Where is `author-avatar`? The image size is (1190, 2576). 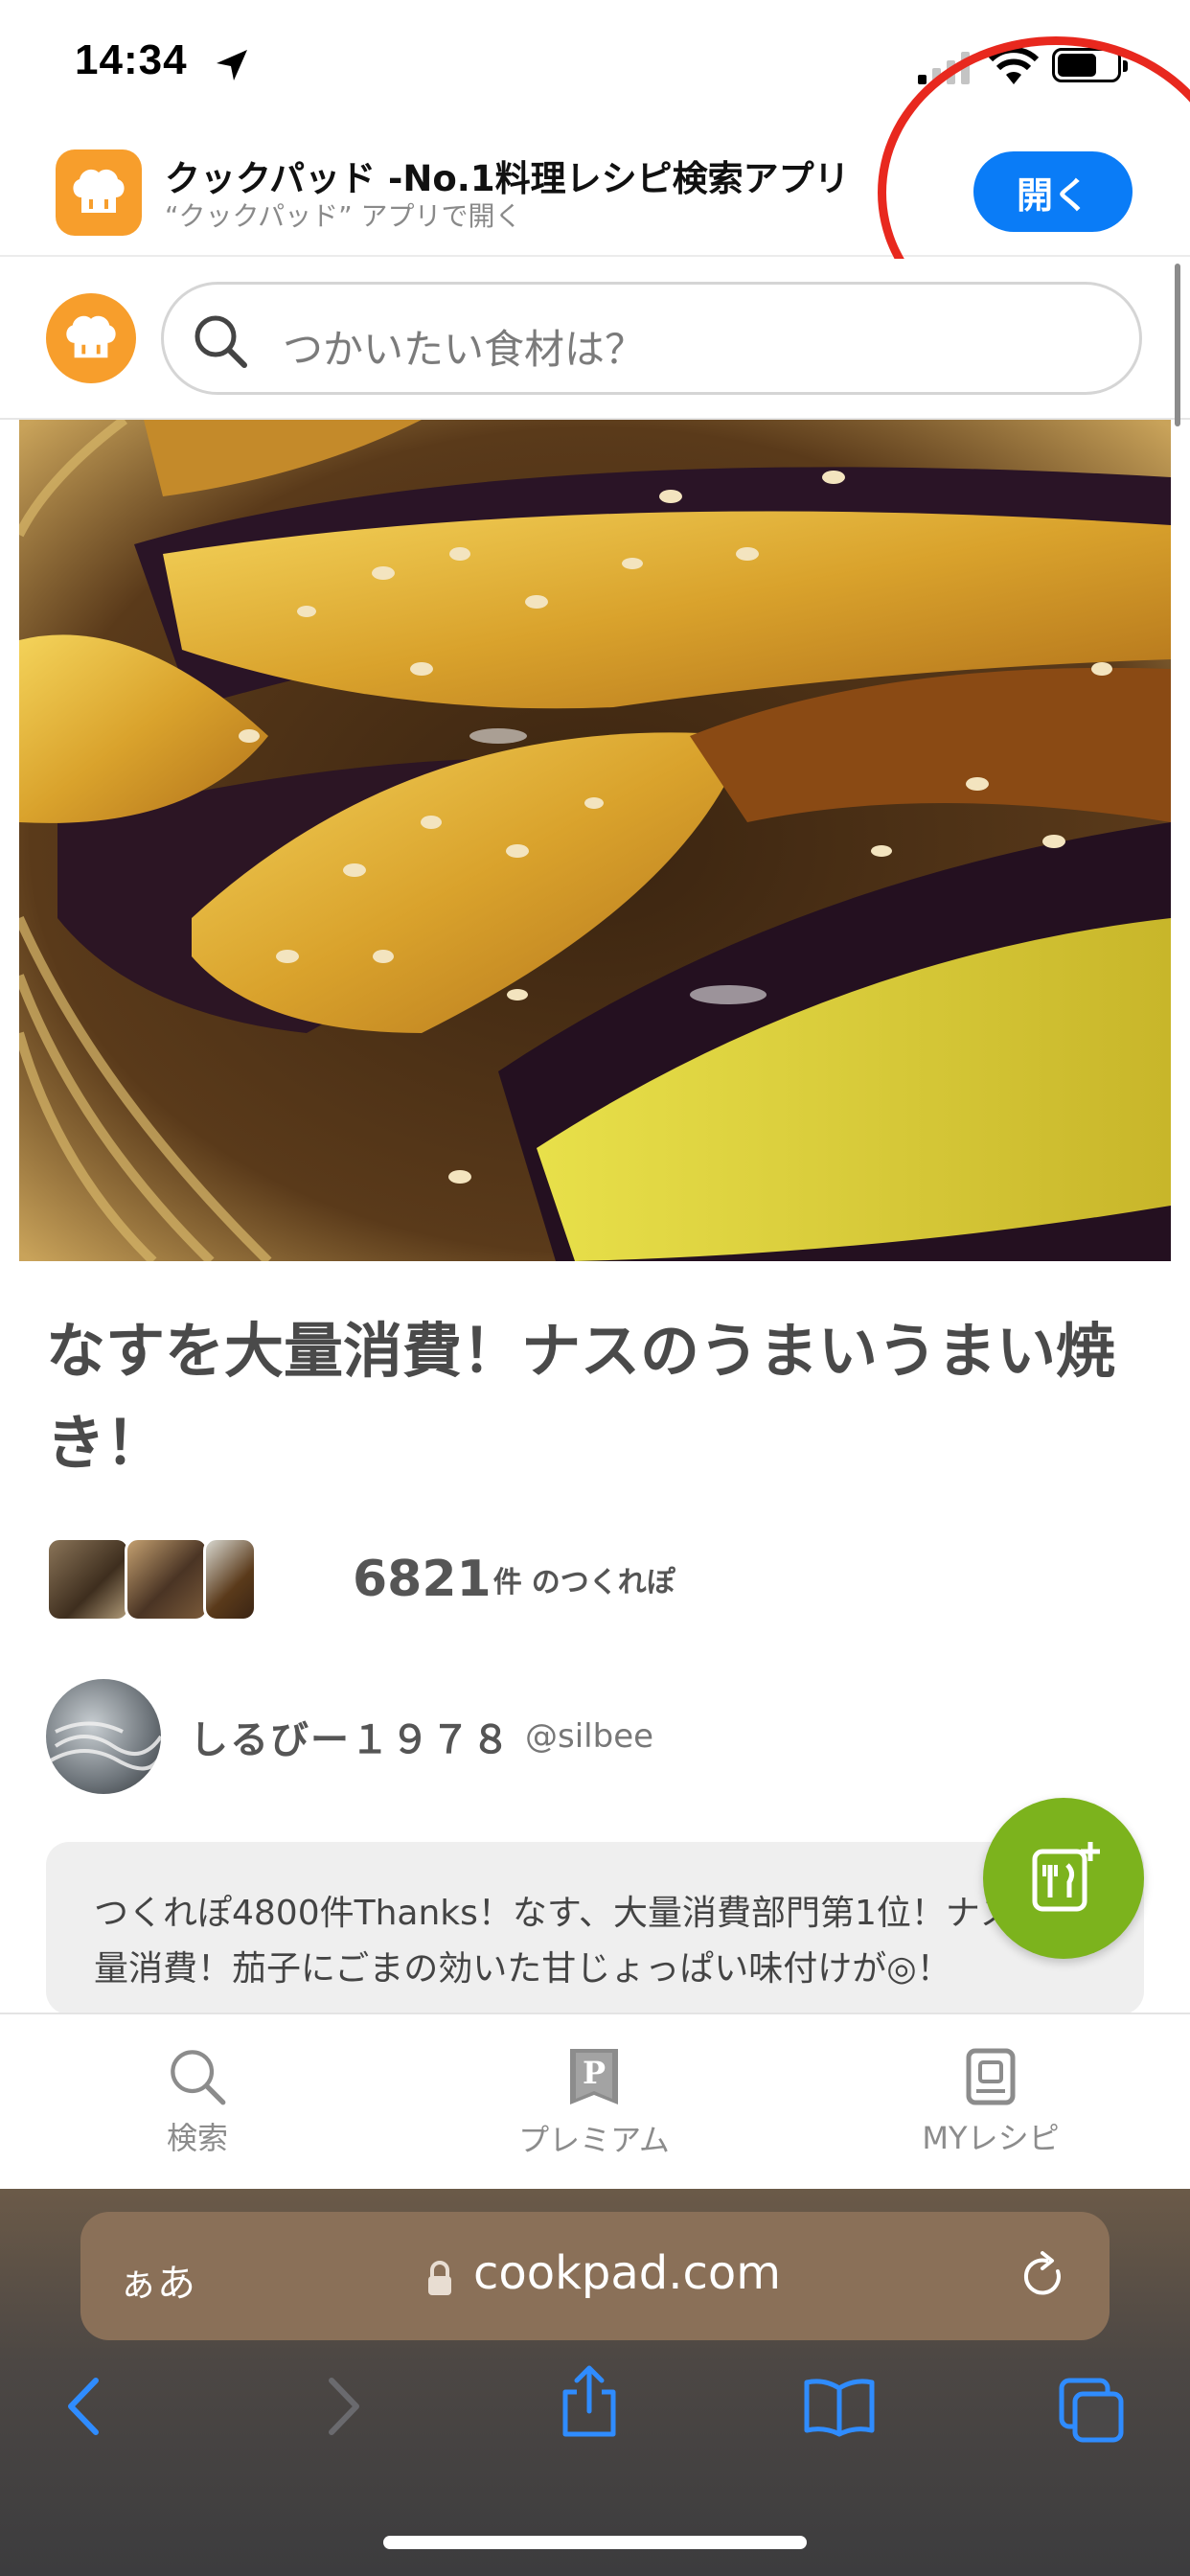 author-avatar is located at coordinates (103, 1736).